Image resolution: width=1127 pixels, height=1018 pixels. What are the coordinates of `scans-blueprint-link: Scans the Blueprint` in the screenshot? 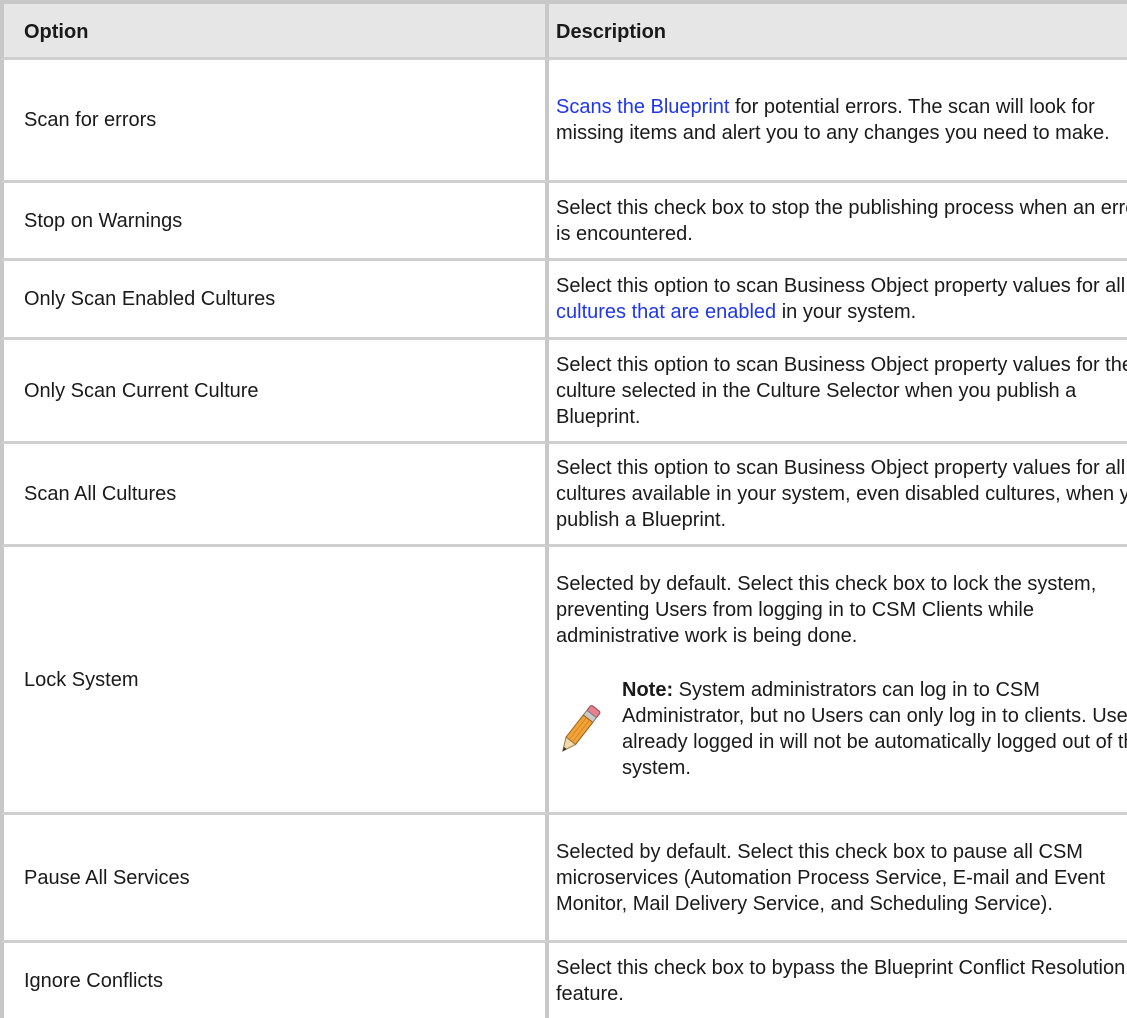 It's located at (642, 107).